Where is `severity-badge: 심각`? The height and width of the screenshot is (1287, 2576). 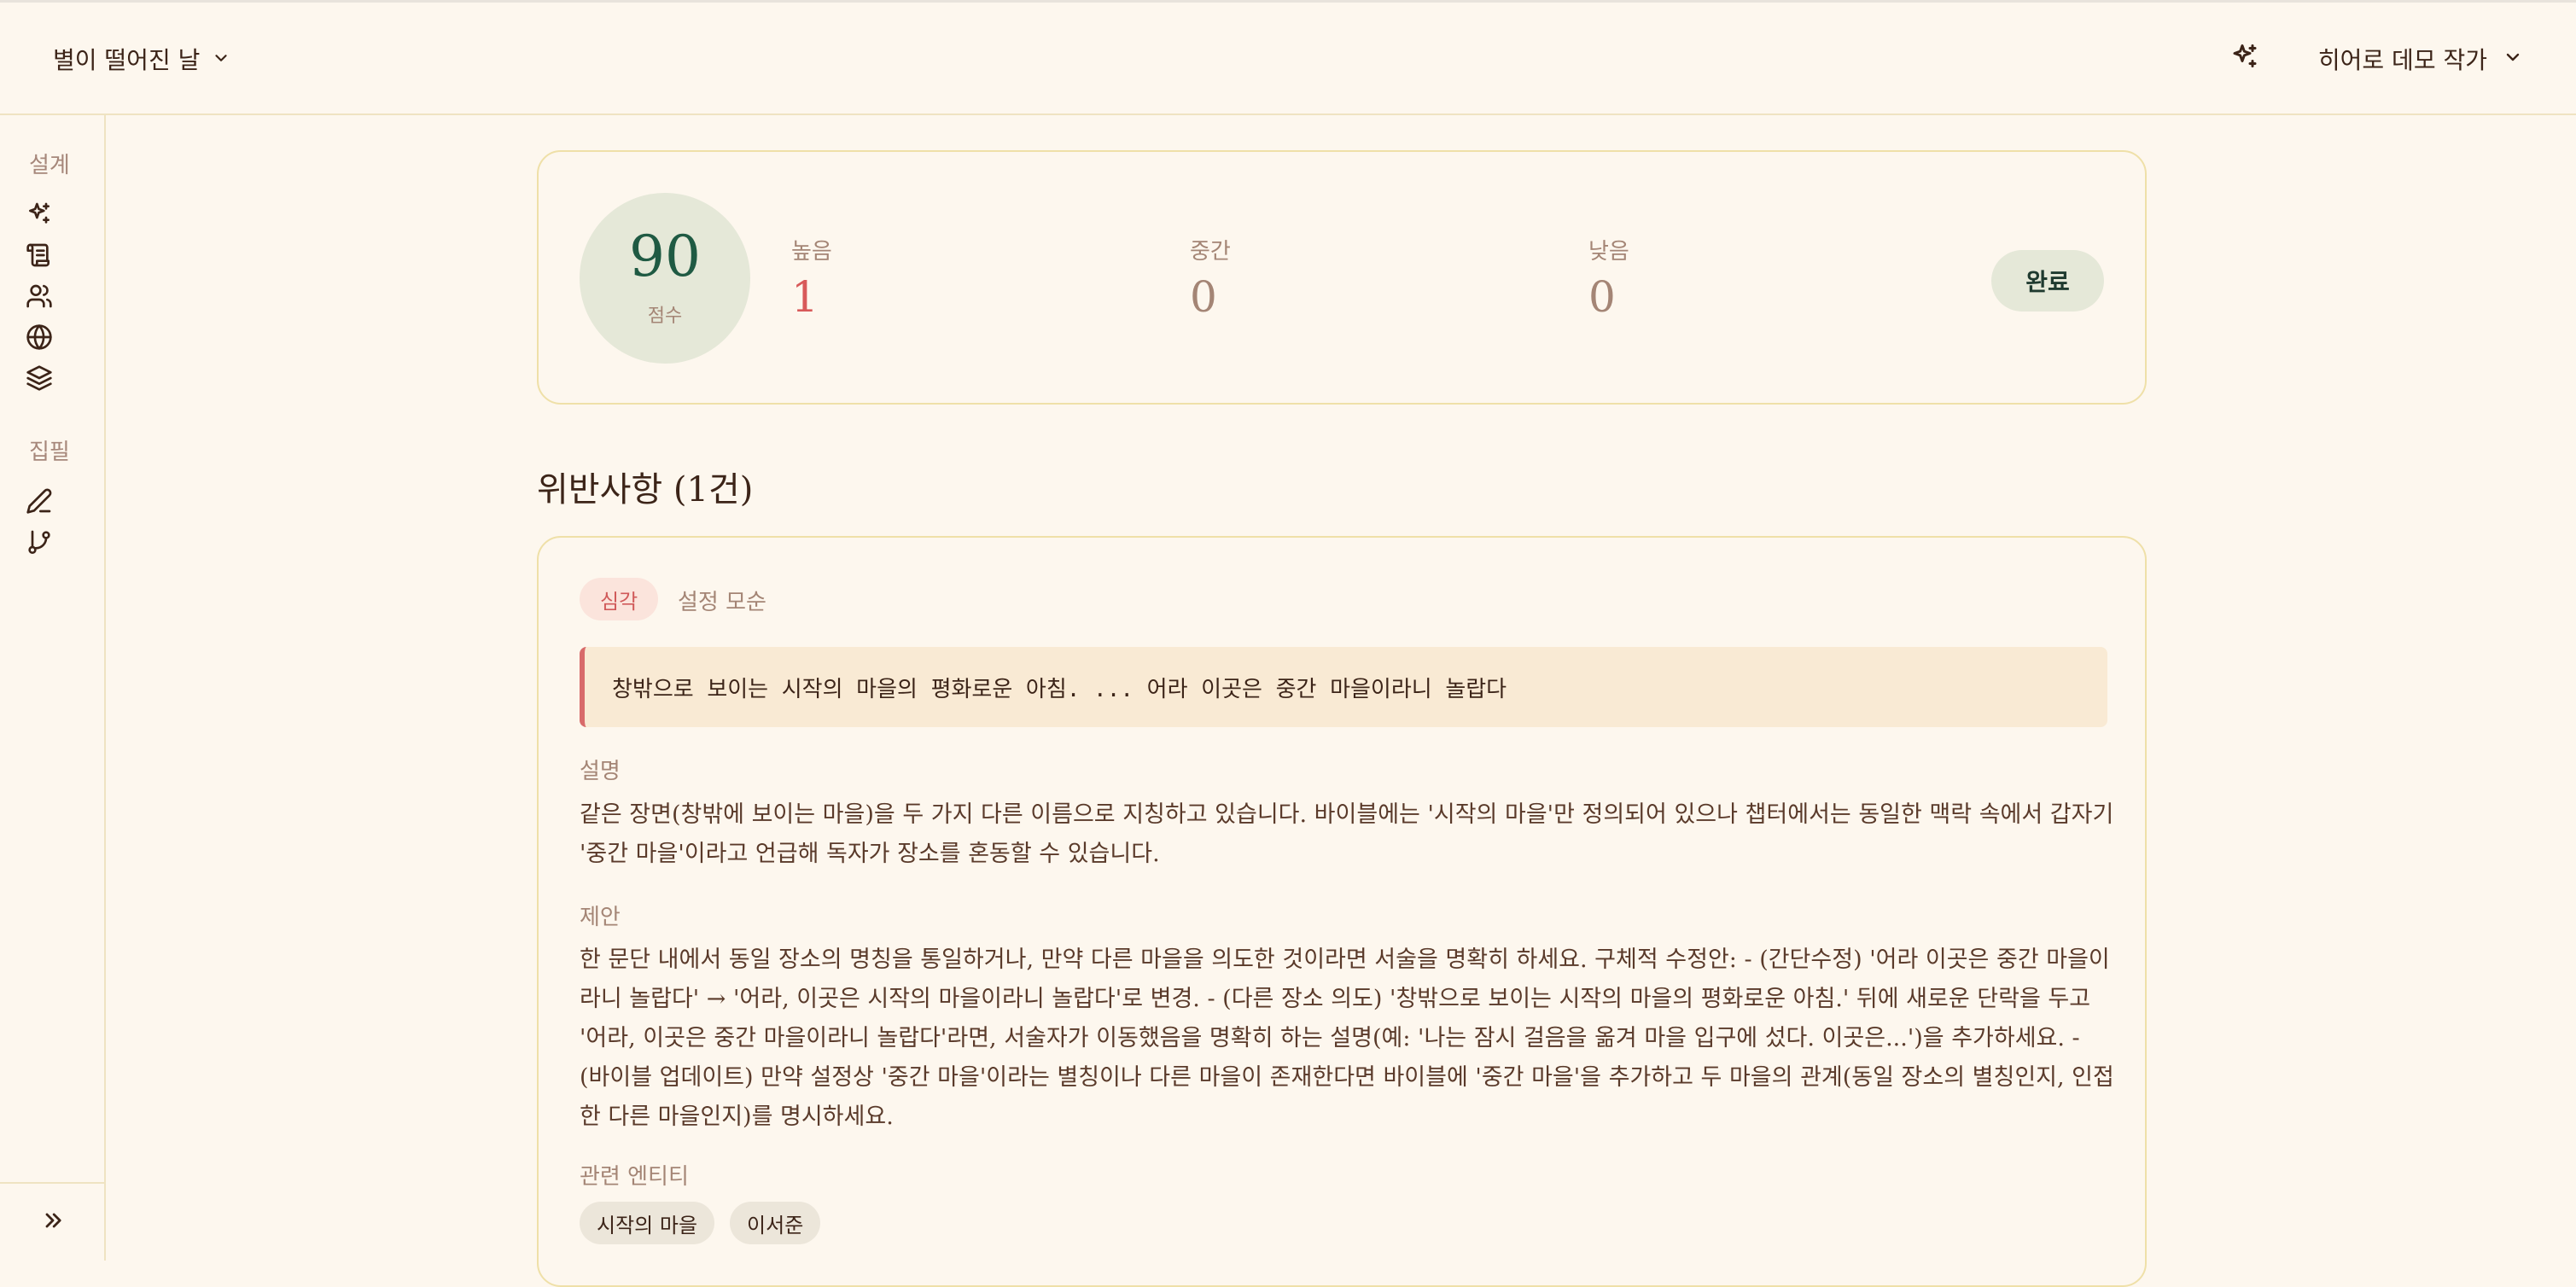
severity-badge: 심각 is located at coordinates (619, 599).